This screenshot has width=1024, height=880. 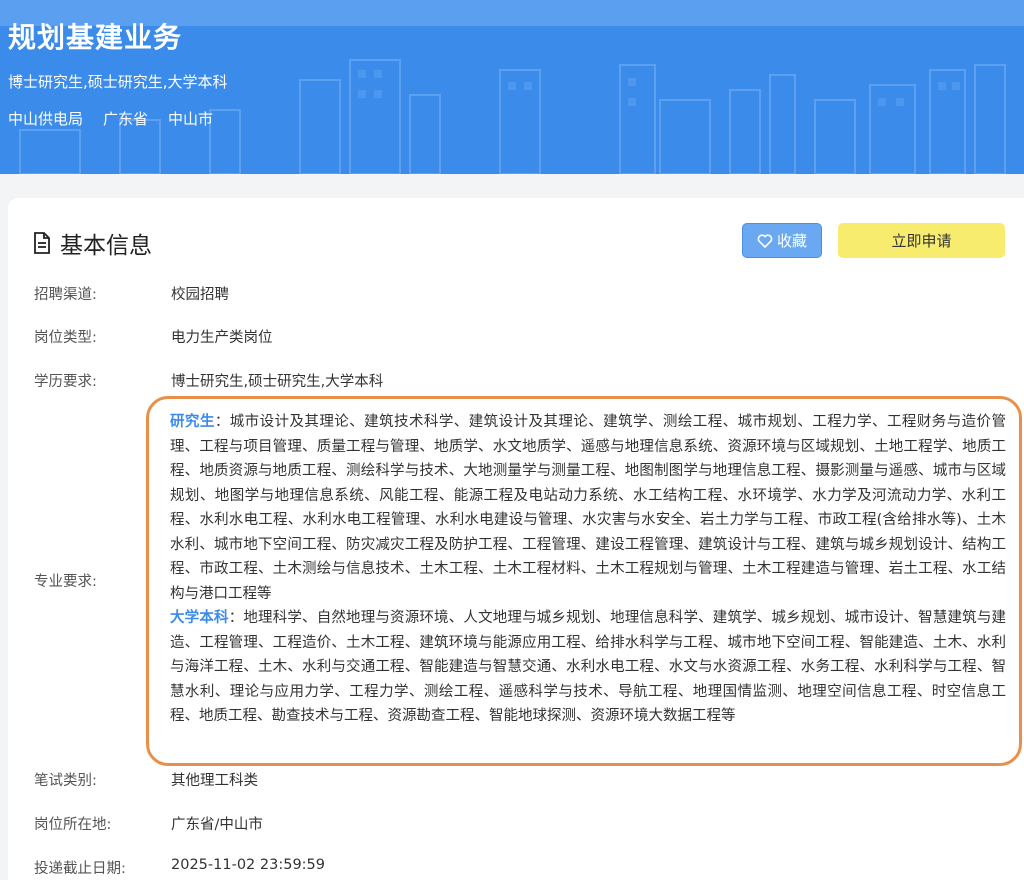 What do you see at coordinates (921, 240) in the screenshot?
I see `apply-button: 立即申请` at bounding box center [921, 240].